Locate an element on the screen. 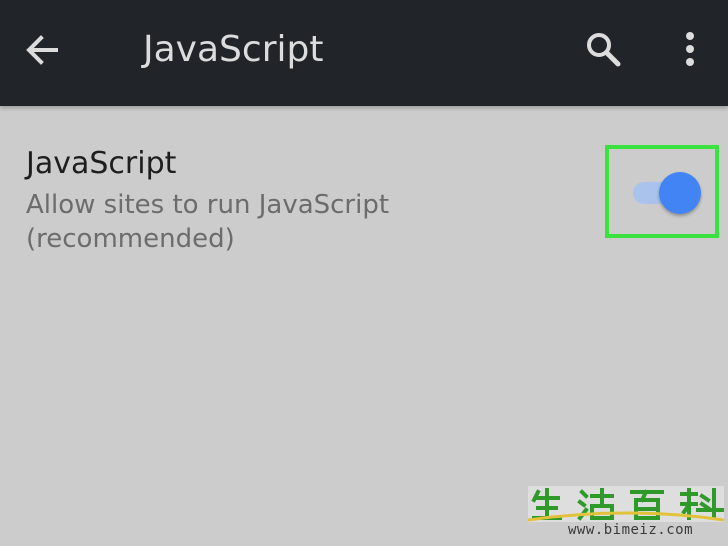  page-title: JavaScript is located at coordinates (233, 49).